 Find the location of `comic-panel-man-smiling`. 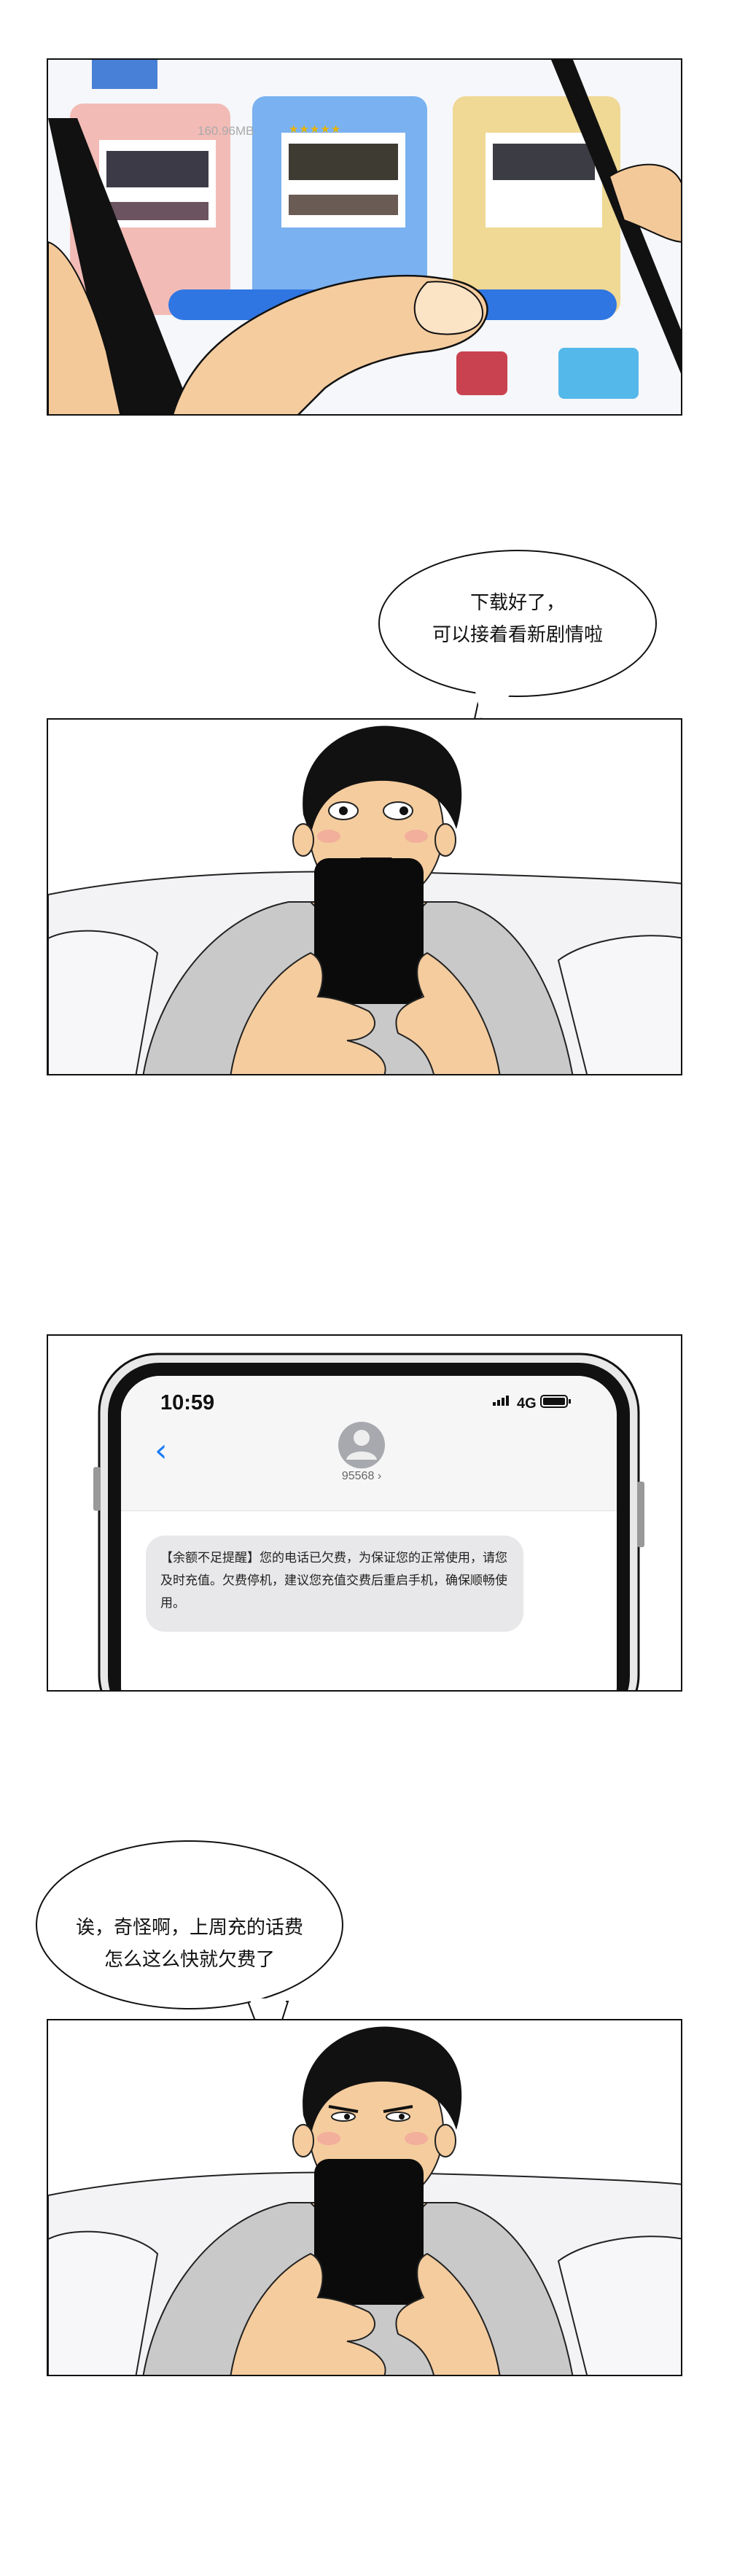

comic-panel-man-smiling is located at coordinates (364, 896).